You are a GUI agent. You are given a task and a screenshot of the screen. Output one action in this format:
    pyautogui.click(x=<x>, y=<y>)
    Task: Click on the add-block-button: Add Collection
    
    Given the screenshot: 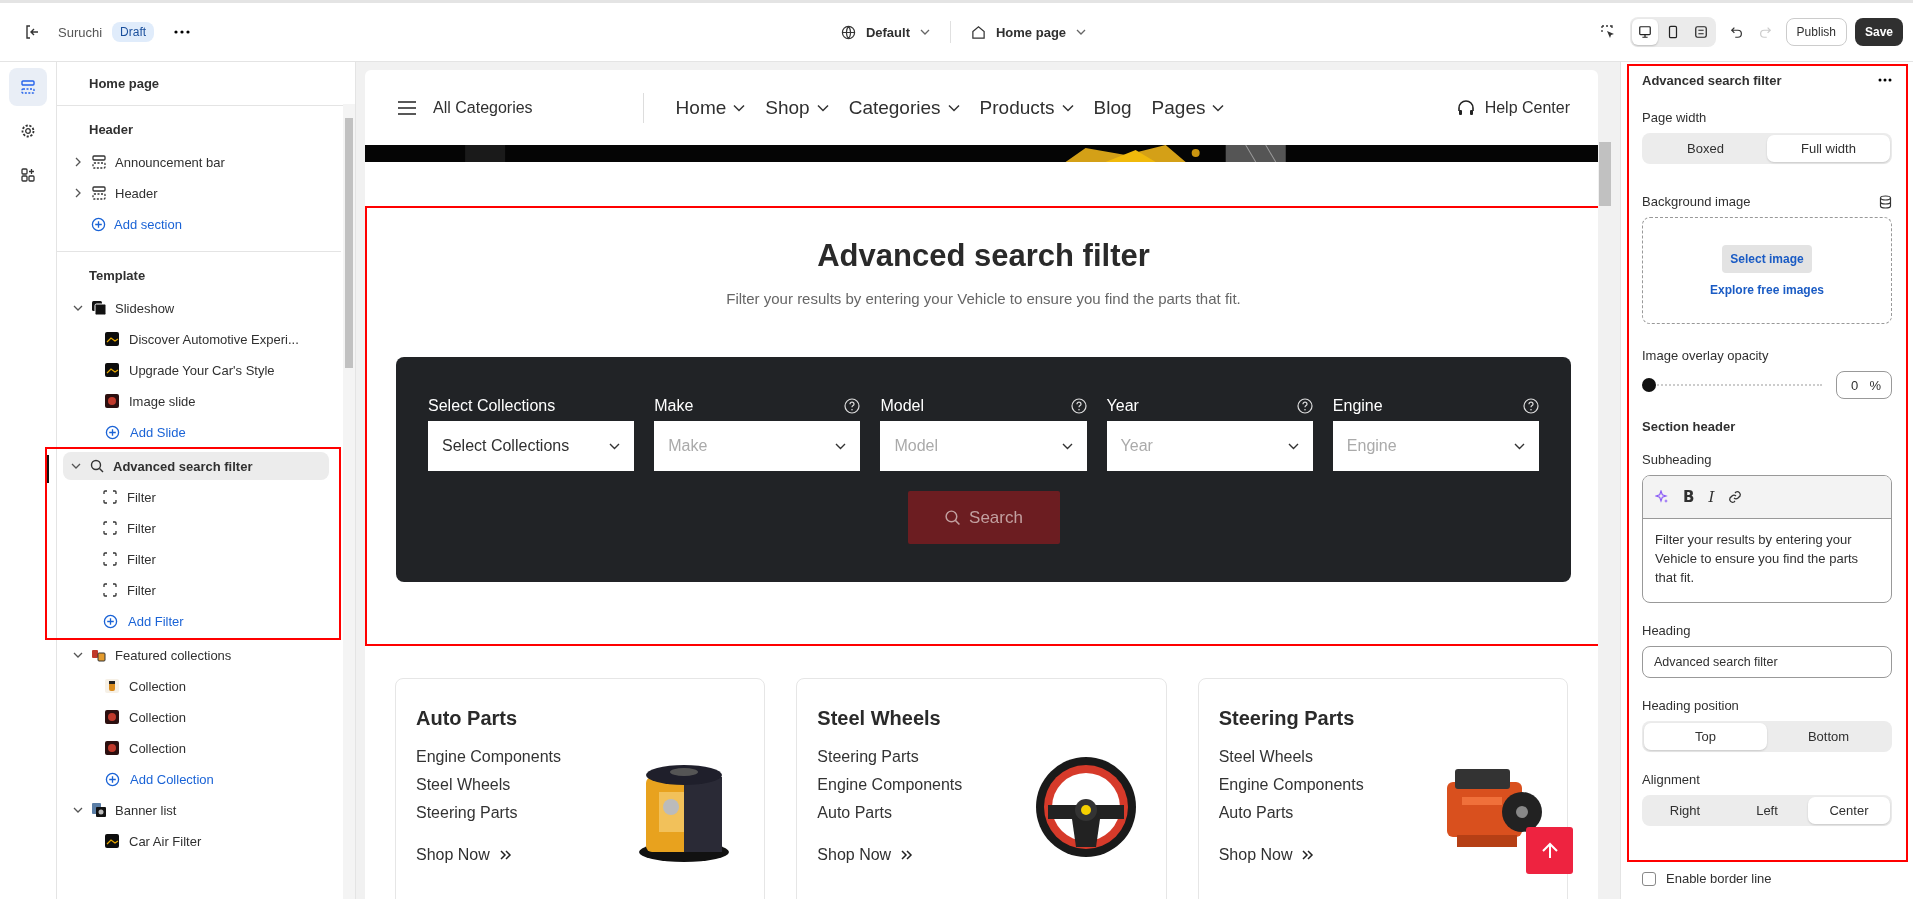 What is the action you would take?
    pyautogui.click(x=197, y=779)
    